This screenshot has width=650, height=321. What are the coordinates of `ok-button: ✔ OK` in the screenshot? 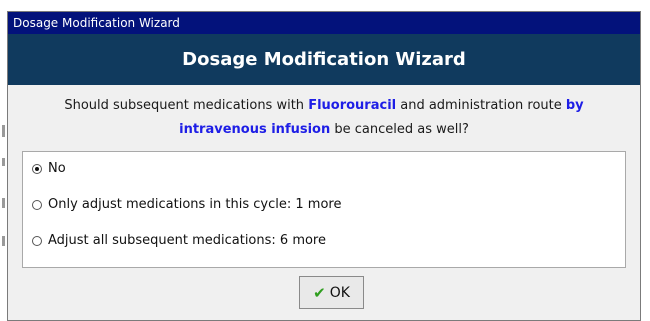 It's located at (331, 292).